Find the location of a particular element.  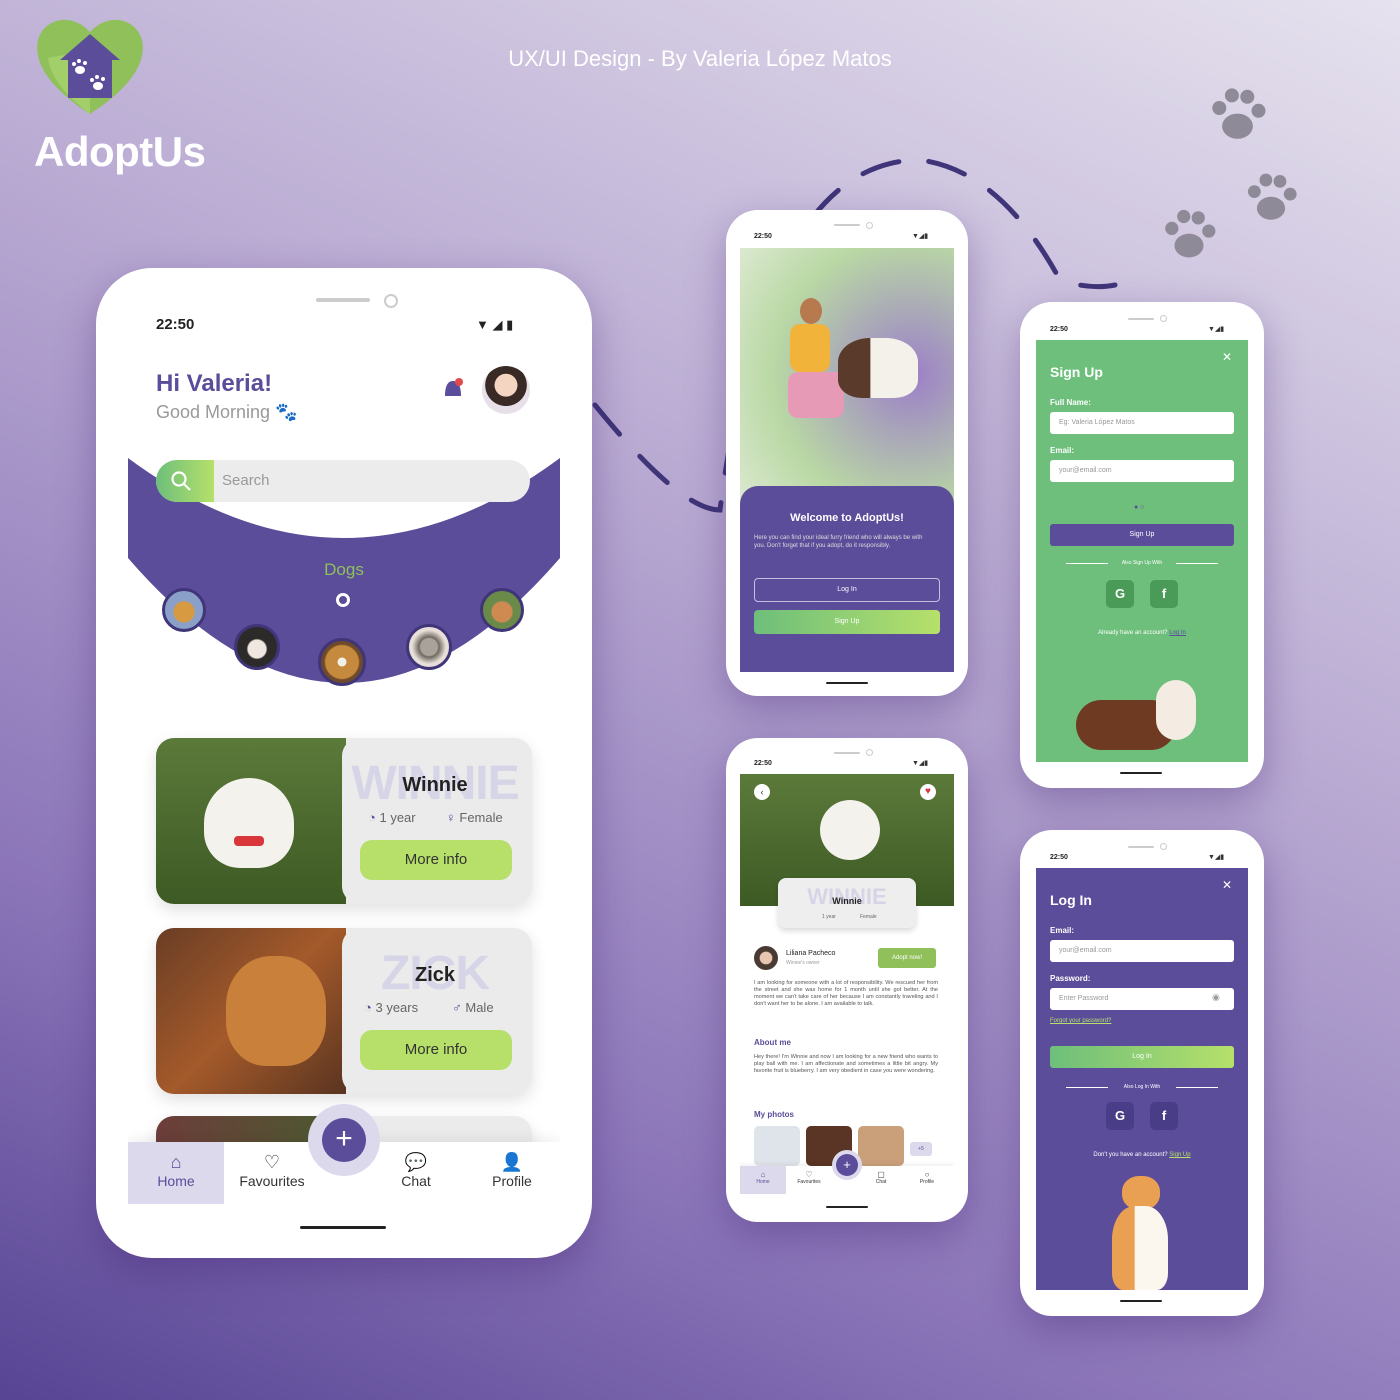

cat-body is located at coordinates (1140, 1248).